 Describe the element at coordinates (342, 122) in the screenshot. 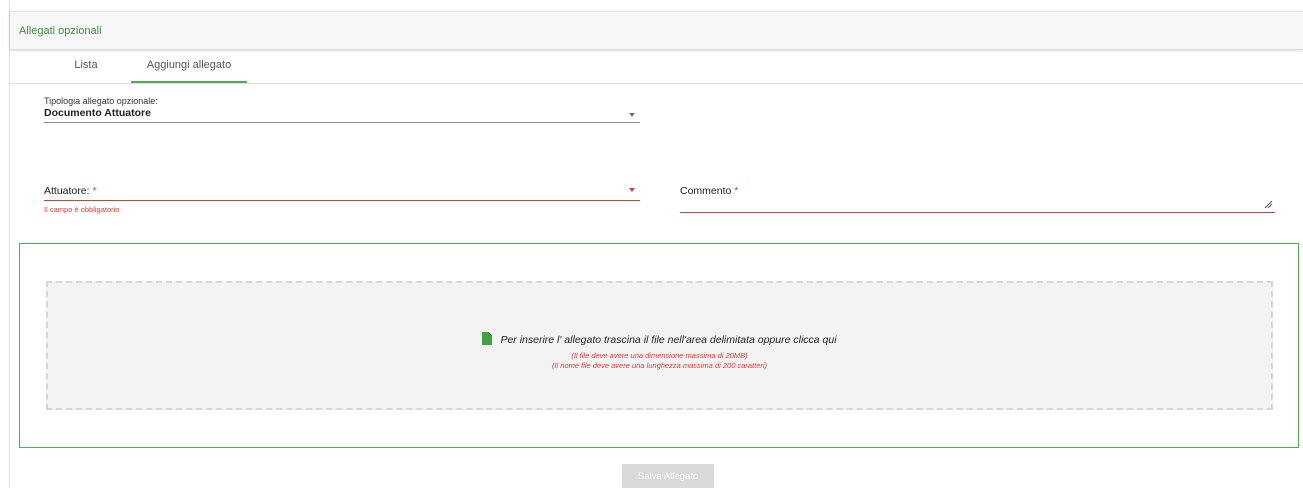

I see `tipologia-underline` at that location.